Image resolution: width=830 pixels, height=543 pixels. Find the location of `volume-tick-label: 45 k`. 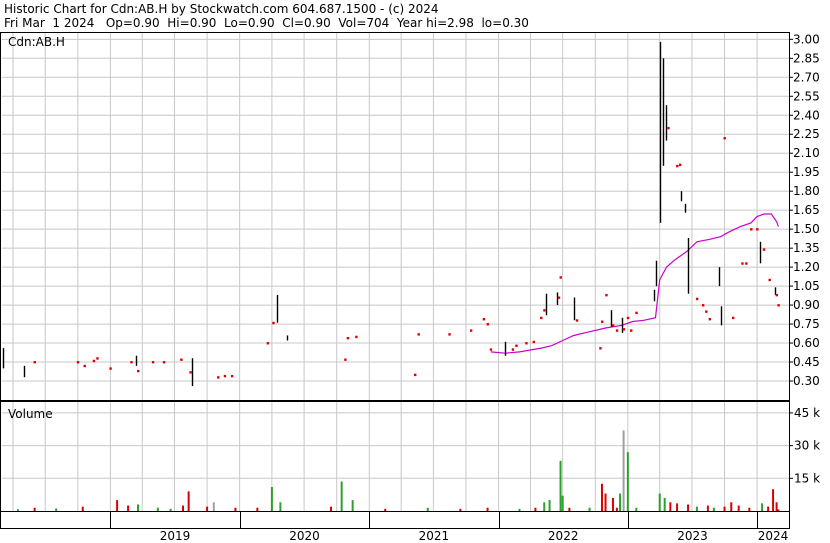

volume-tick-label: 45 k is located at coordinates (807, 413).